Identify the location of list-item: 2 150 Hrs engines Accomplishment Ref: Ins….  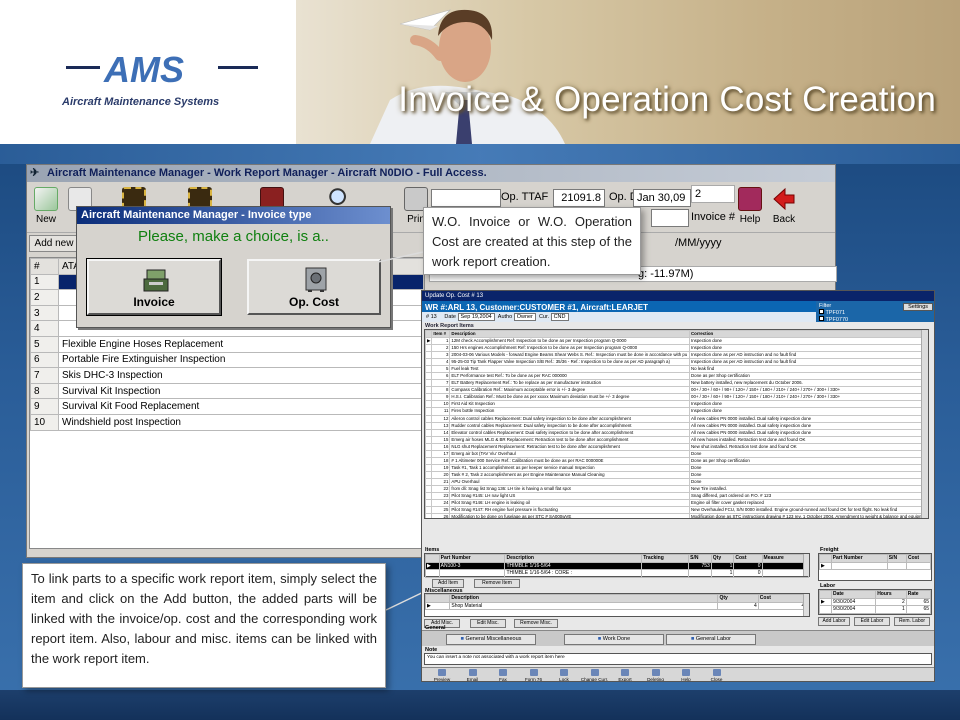
(676, 348).